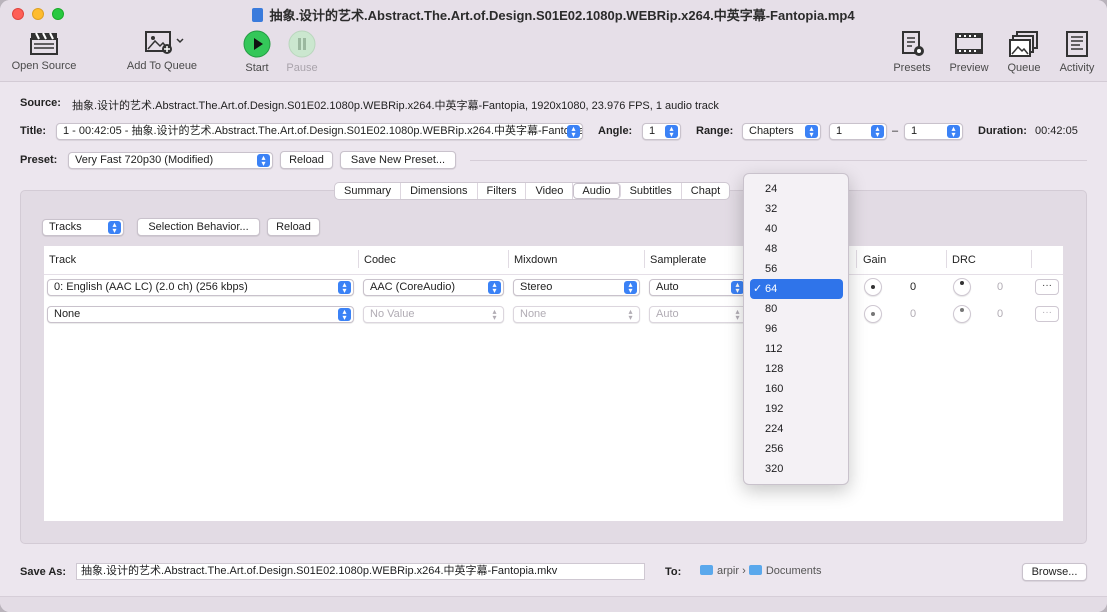 Image resolution: width=1107 pixels, height=612 pixels. What do you see at coordinates (1056, 131) in the screenshot?
I see `duration-value: 00:42:05` at bounding box center [1056, 131].